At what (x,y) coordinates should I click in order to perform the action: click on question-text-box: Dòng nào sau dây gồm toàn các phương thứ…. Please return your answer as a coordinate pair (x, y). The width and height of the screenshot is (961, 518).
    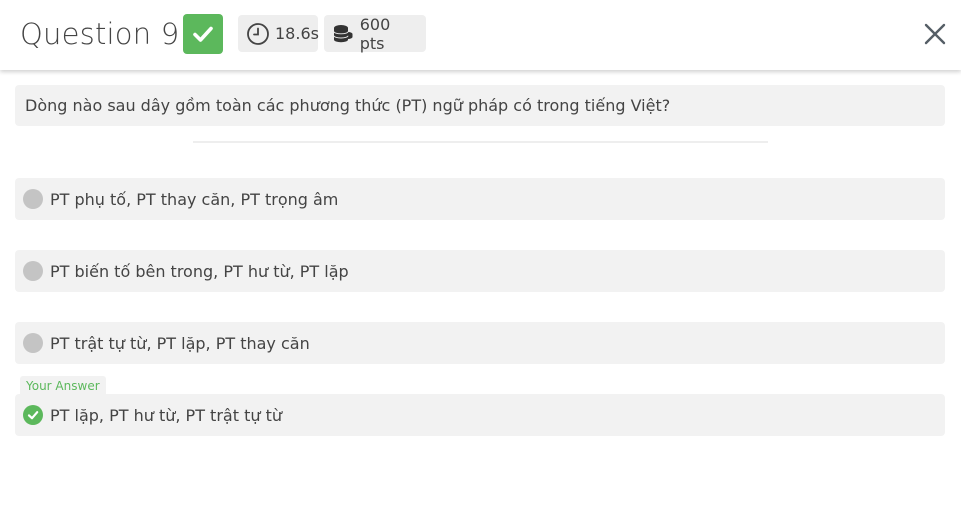
    Looking at the image, I should click on (480, 105).